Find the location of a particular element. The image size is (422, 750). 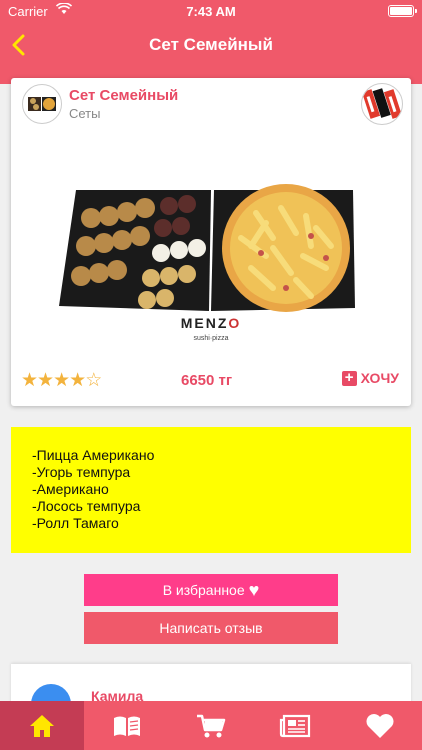

favorites-label: В избранное is located at coordinates (203, 590).